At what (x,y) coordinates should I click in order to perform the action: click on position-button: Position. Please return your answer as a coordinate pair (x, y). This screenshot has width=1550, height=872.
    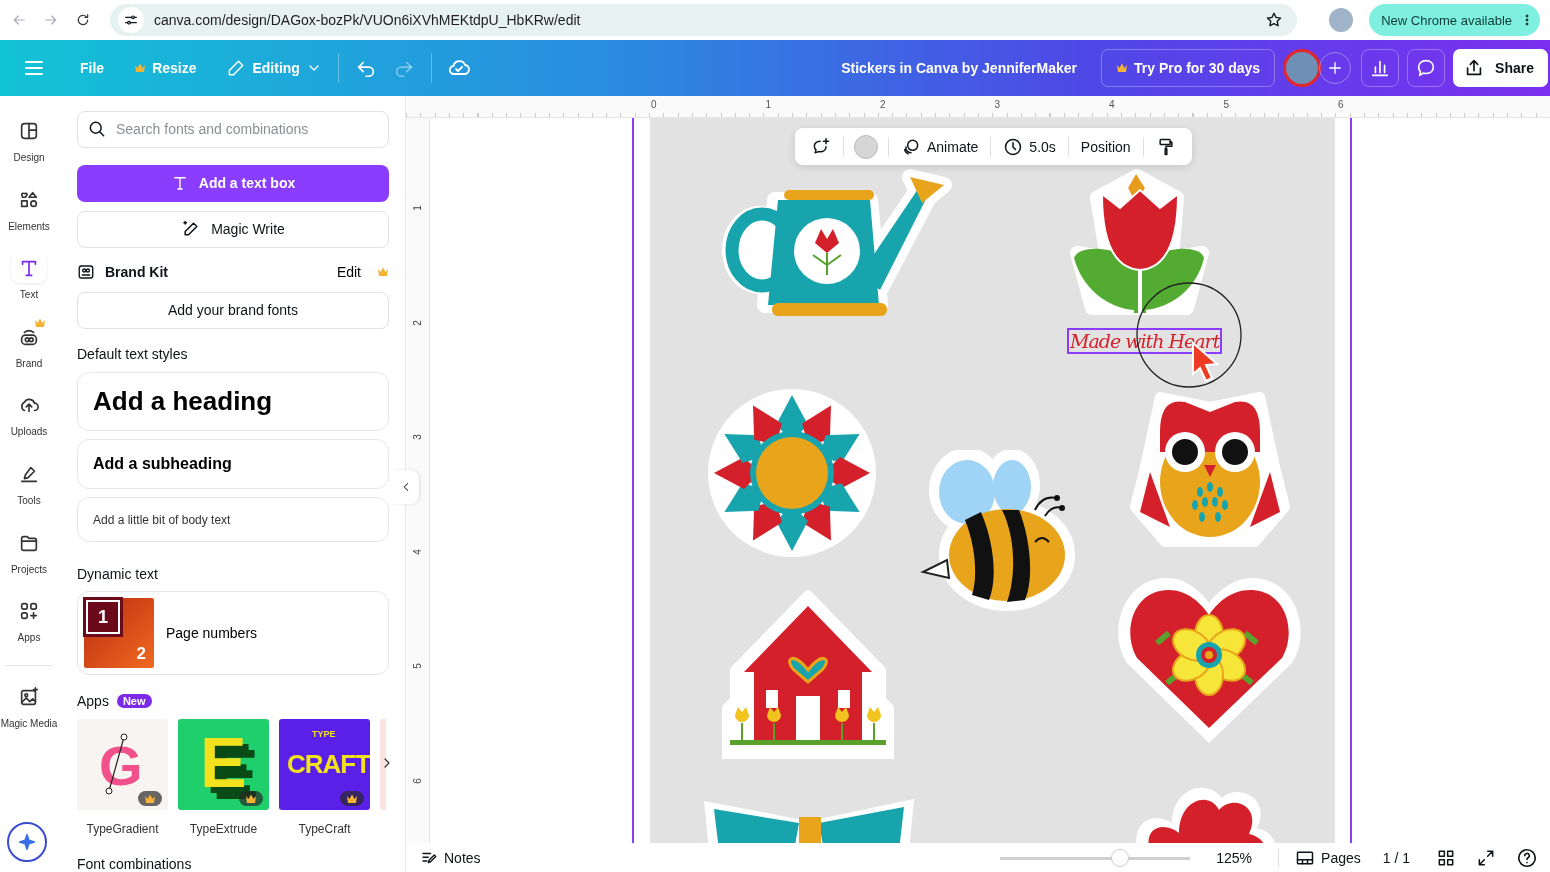
    Looking at the image, I should click on (1105, 146).